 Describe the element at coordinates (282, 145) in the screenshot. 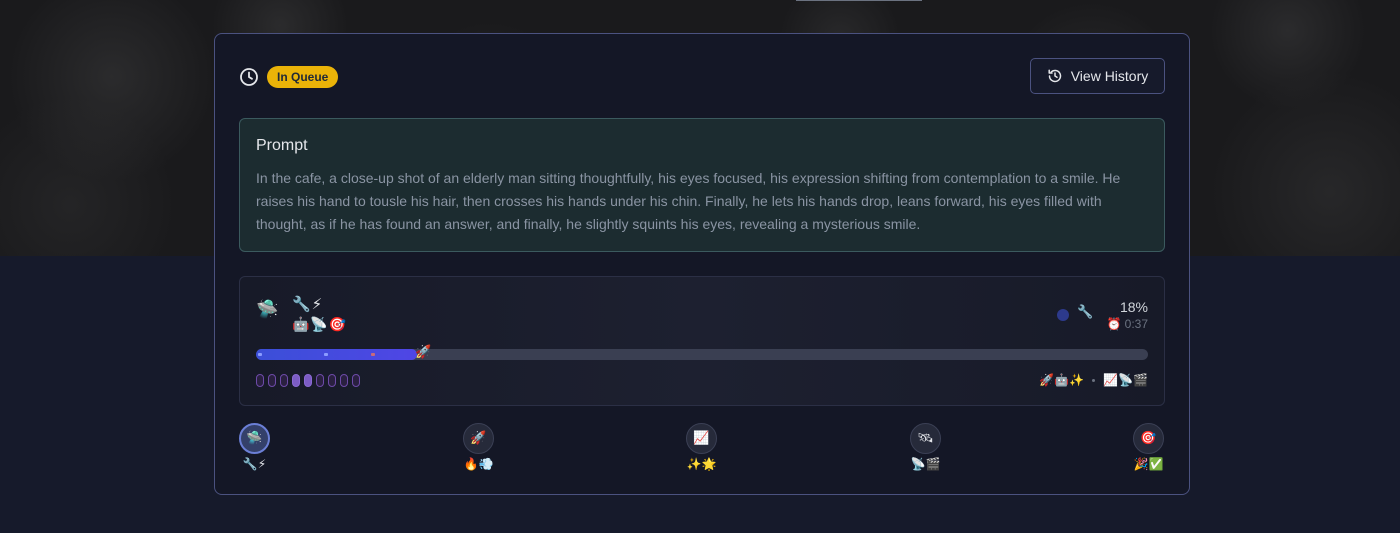

I see `prompt-title: Prompt` at that location.